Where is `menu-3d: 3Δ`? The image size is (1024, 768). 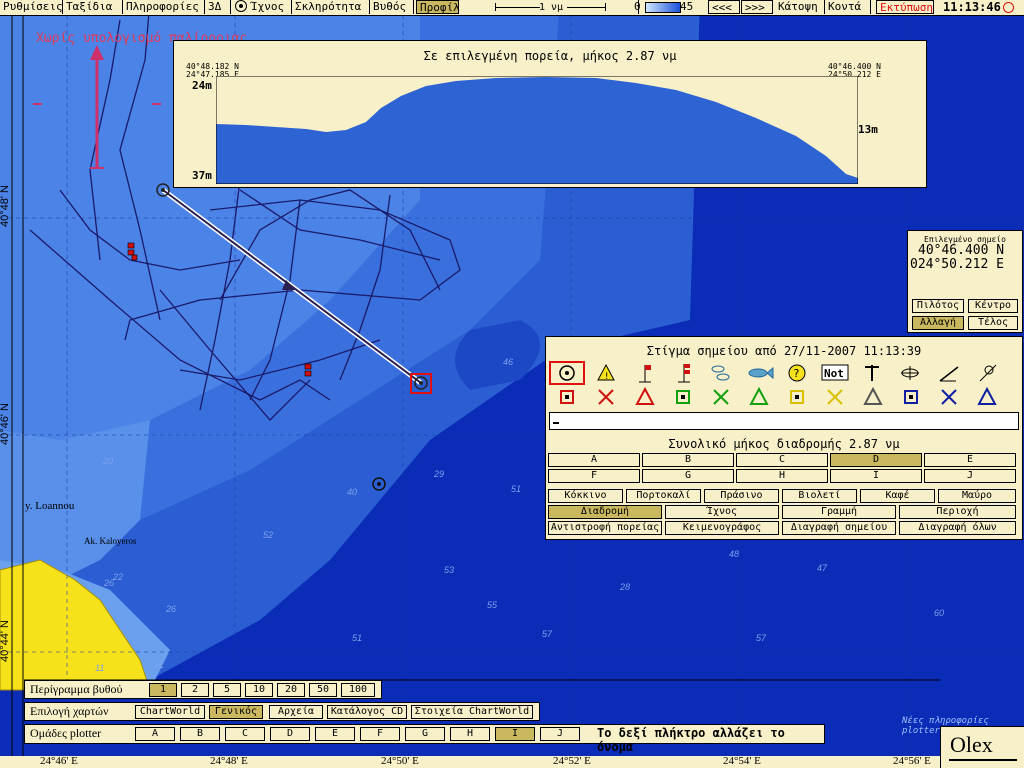
menu-3d: 3Δ is located at coordinates (218, 7).